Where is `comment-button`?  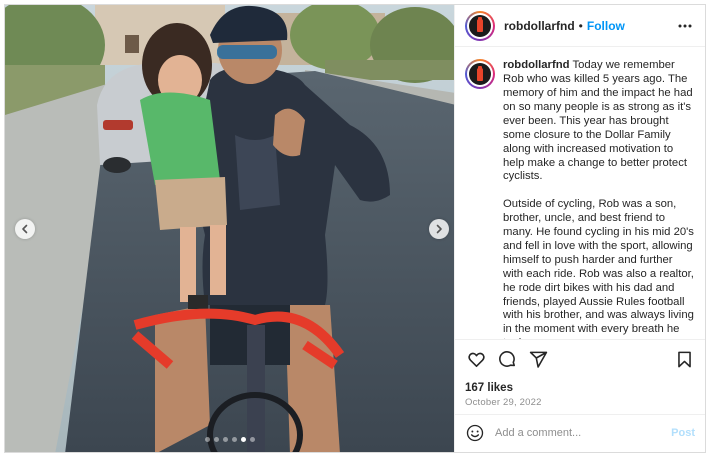
comment-button is located at coordinates (507, 360).